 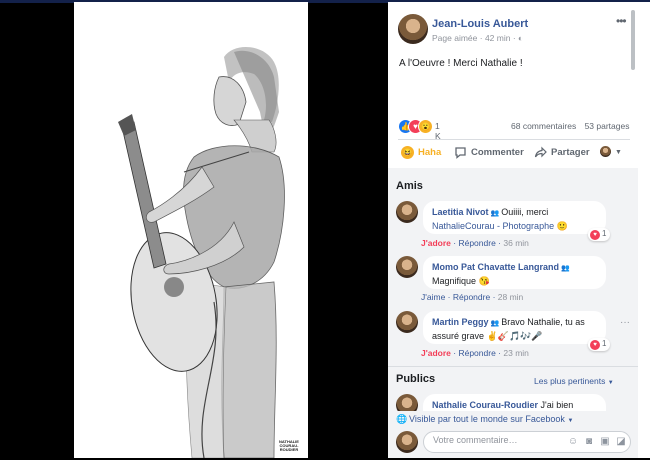 What do you see at coordinates (460, 212) in the screenshot?
I see `commenter-name: Laetitia Nivot` at bounding box center [460, 212].